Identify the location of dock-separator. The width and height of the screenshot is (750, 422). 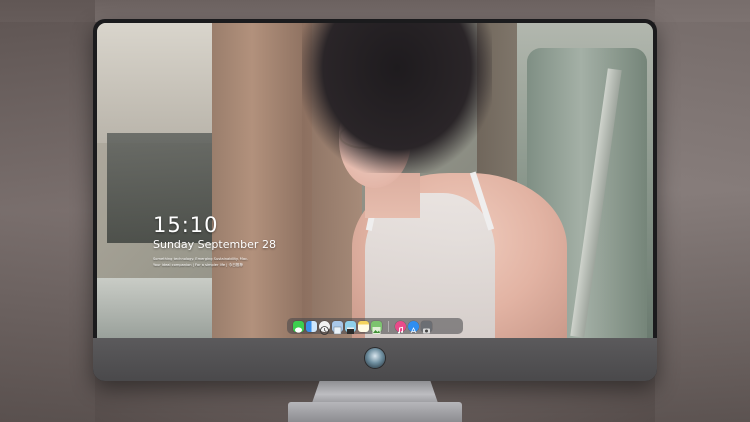
(388, 326).